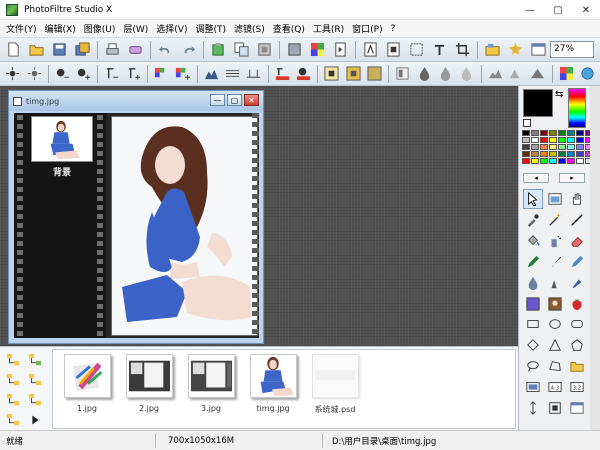  What do you see at coordinates (538, 103) in the screenshot?
I see `foreground-color-swatch` at bounding box center [538, 103].